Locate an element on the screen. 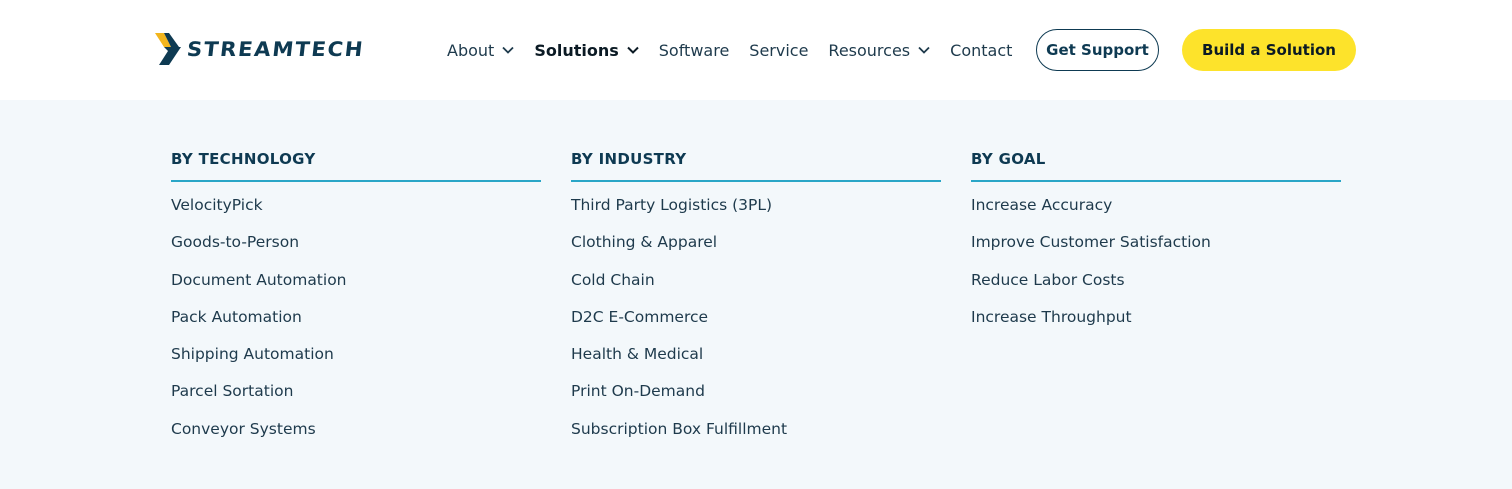  column-heading: BY INDUSTRY is located at coordinates (756, 166).